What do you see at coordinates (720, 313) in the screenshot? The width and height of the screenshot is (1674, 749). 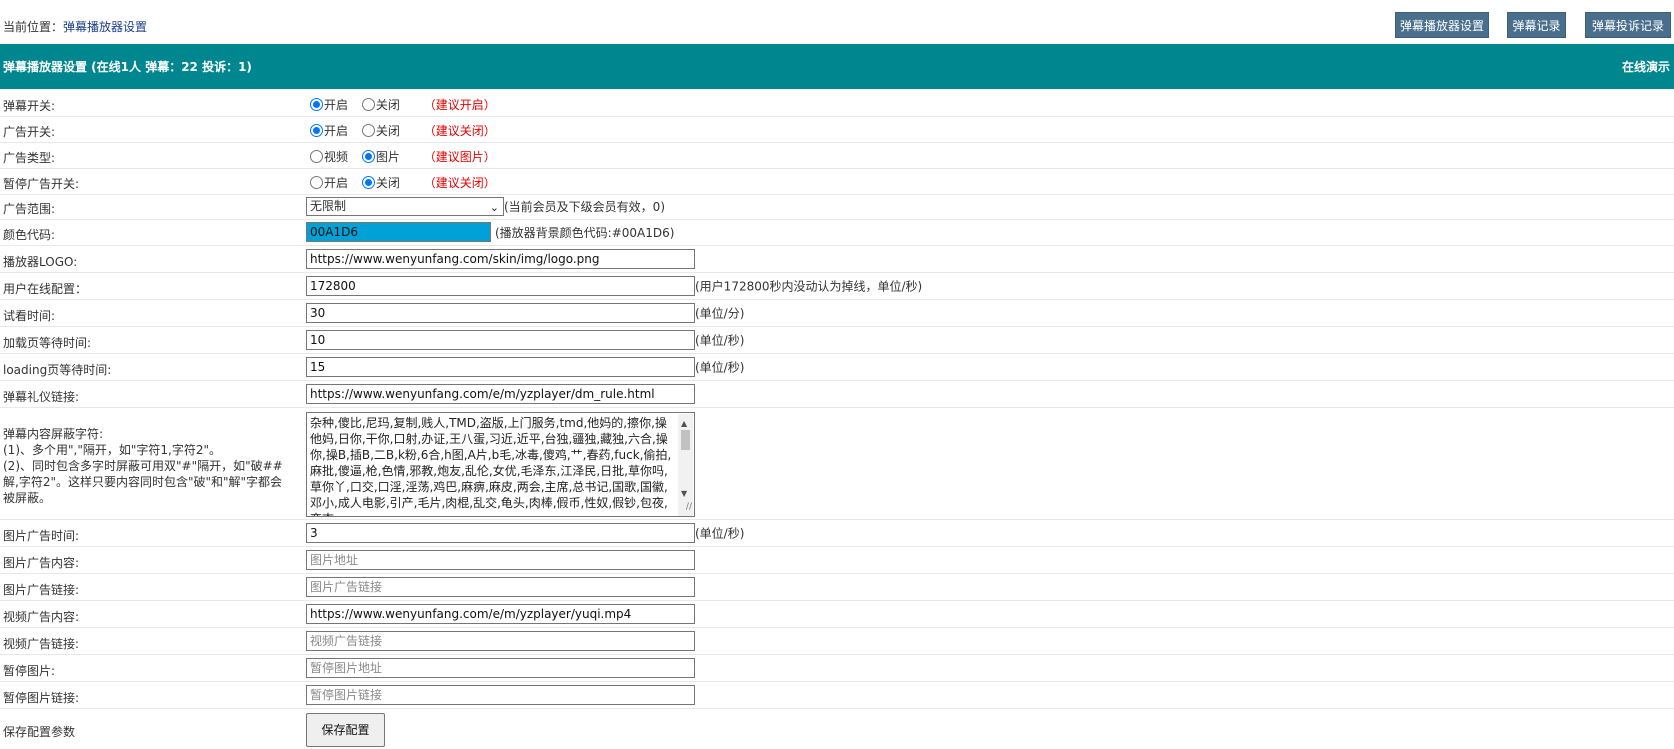 I see `unit-note: (单位/分)` at bounding box center [720, 313].